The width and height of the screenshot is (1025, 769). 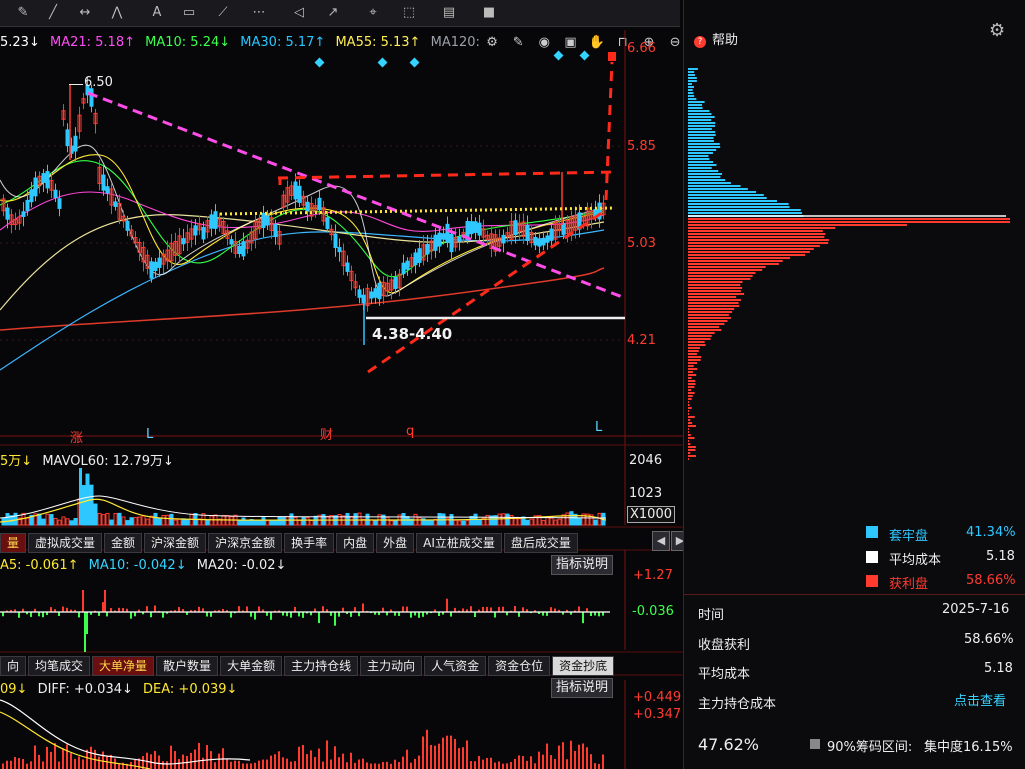 I want to click on tab-retail-count: 散户数量, so click(x=187, y=666).